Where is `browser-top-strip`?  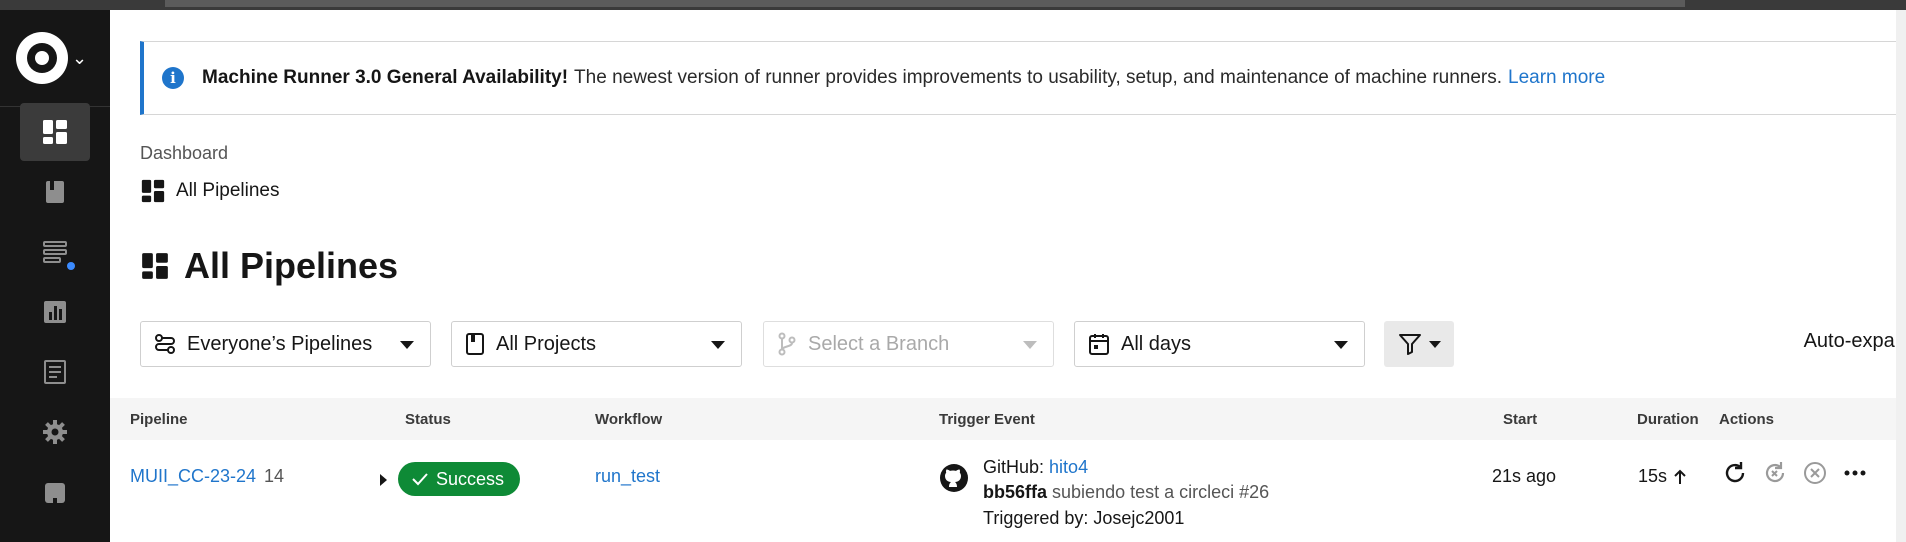 browser-top-strip is located at coordinates (953, 5).